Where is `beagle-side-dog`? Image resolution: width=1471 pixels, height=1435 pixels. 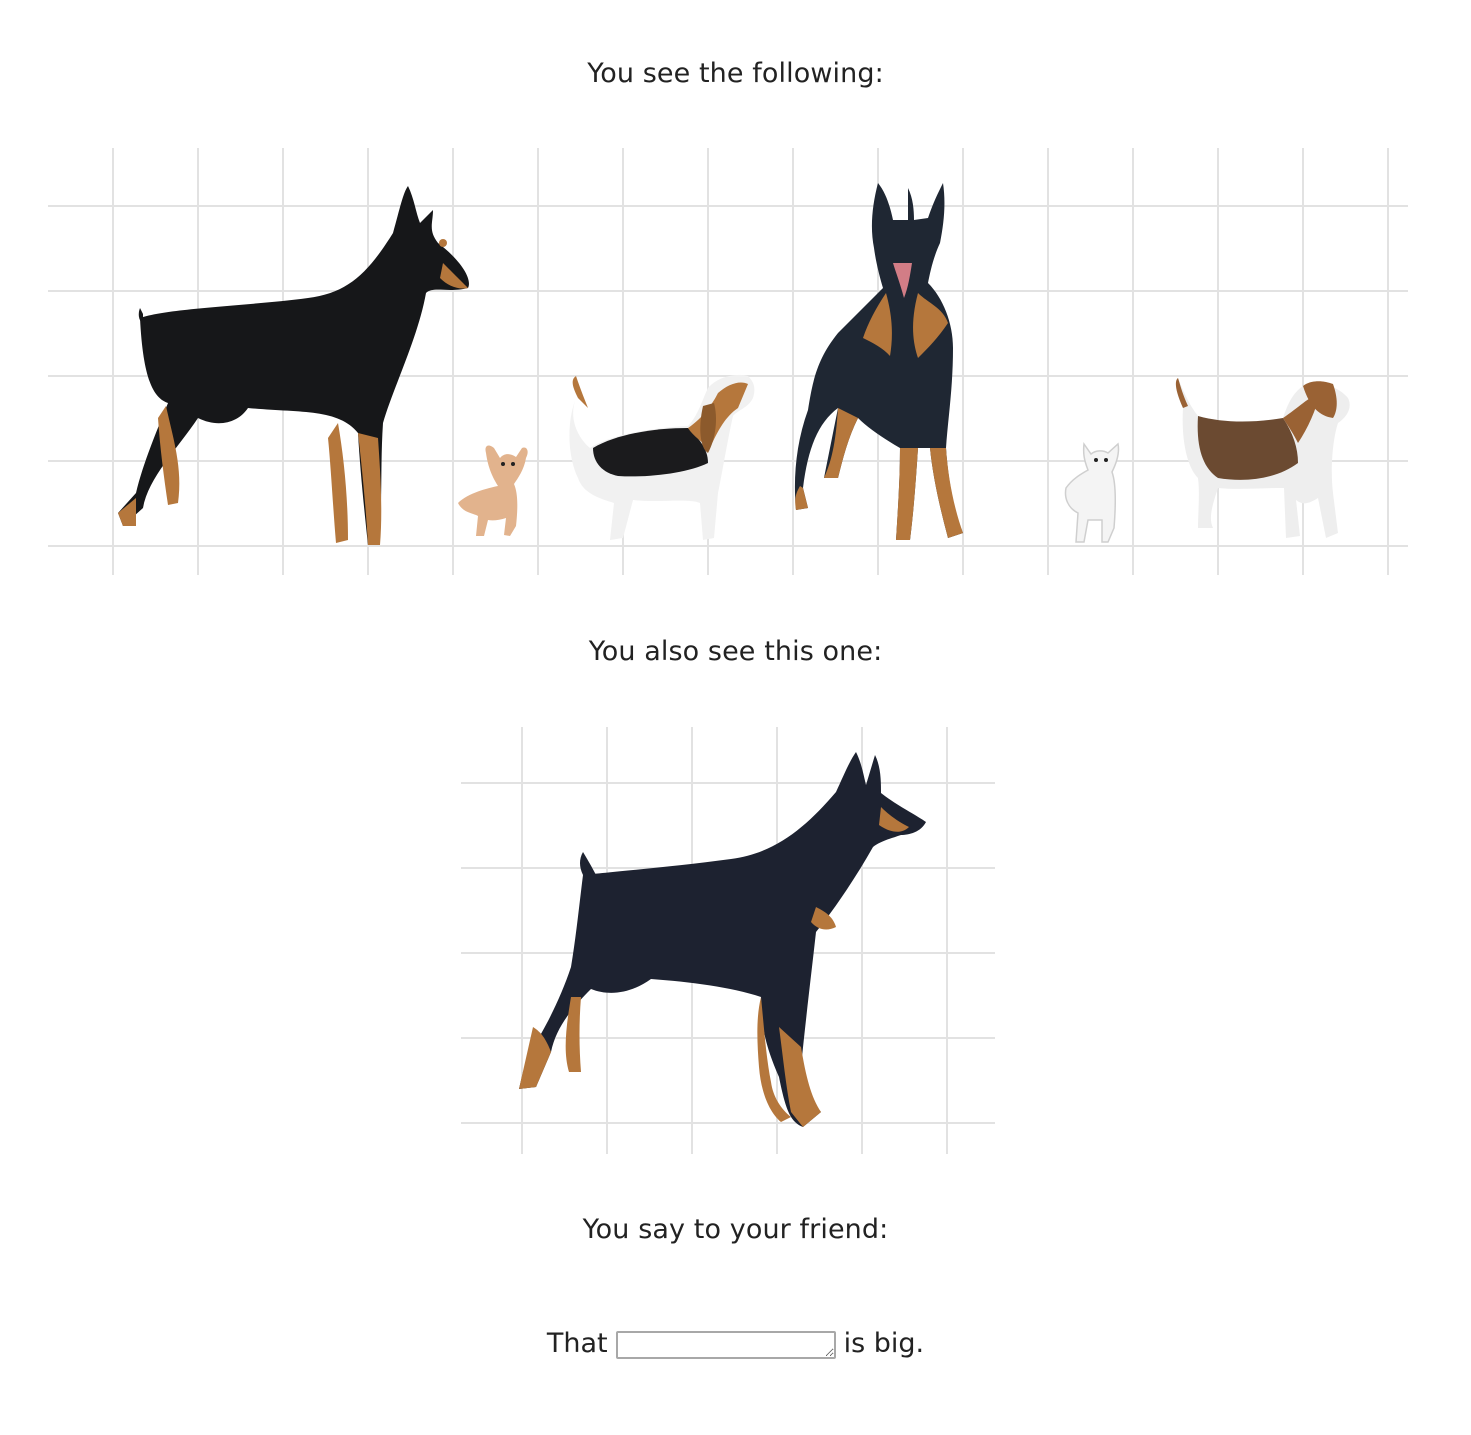 beagle-side-dog is located at coordinates (1262, 458).